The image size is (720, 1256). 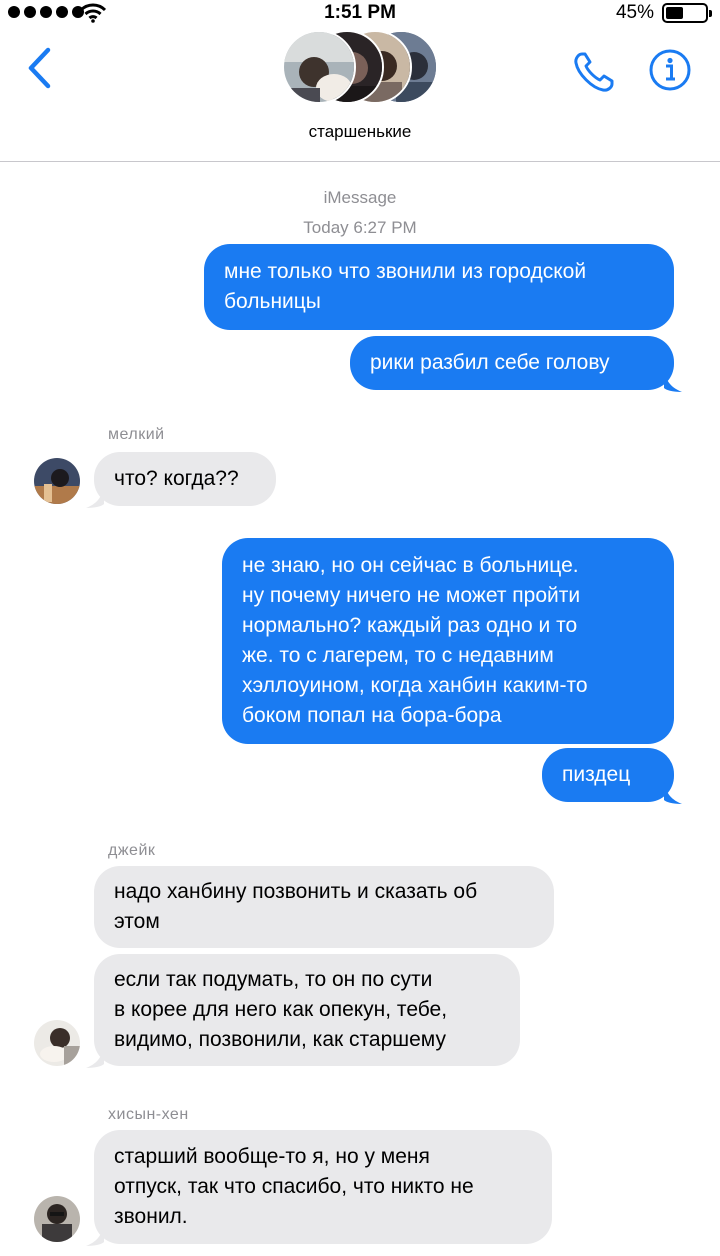 What do you see at coordinates (132, 850) in the screenshot?
I see `sender-name: джейк` at bounding box center [132, 850].